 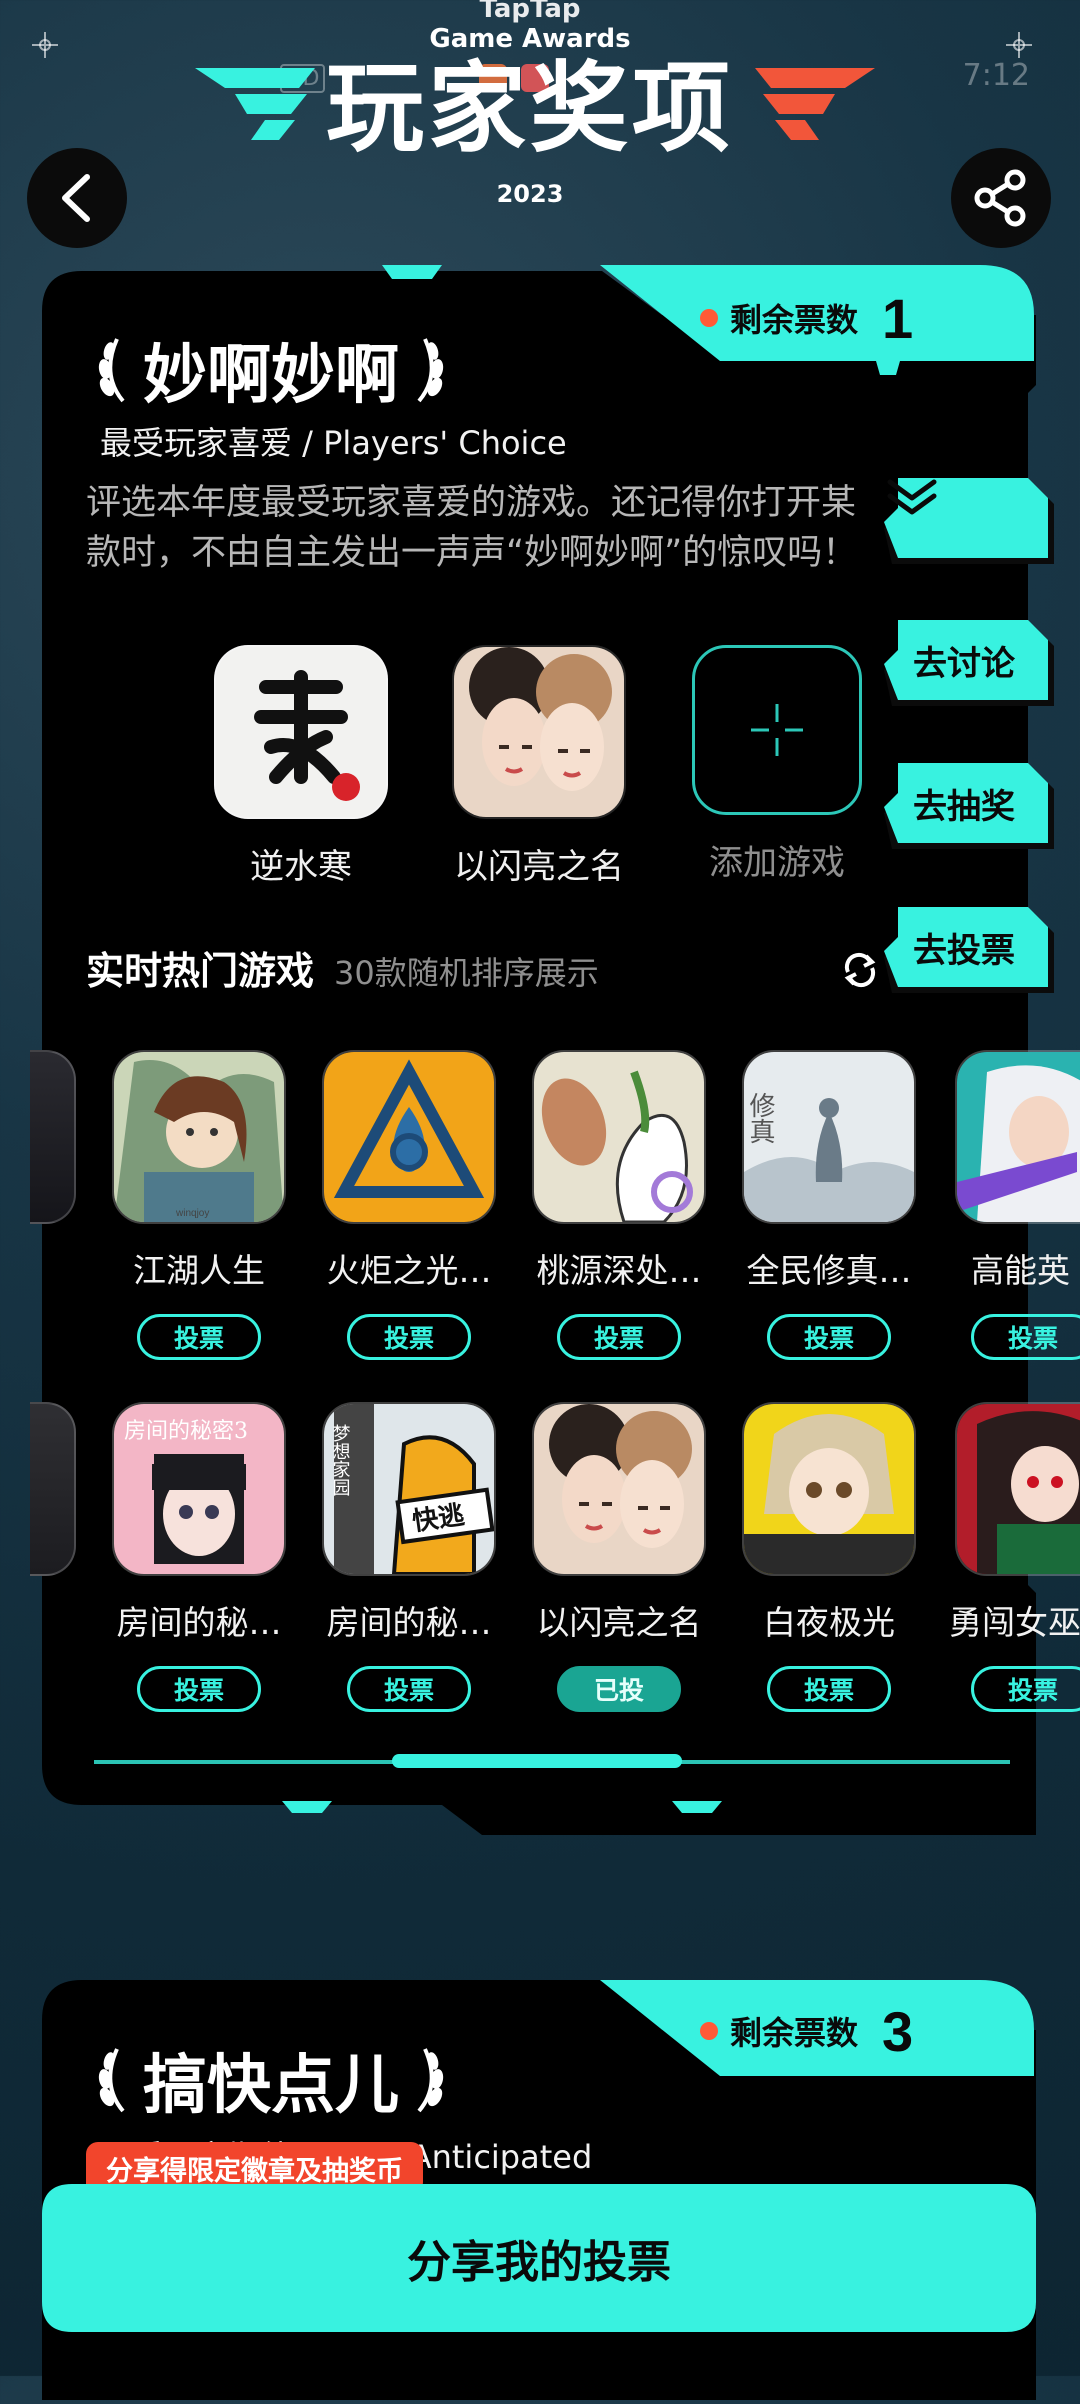 I want to click on hot-game-card: 勇闯女巫 投票, so click(x=1014, y=1557).